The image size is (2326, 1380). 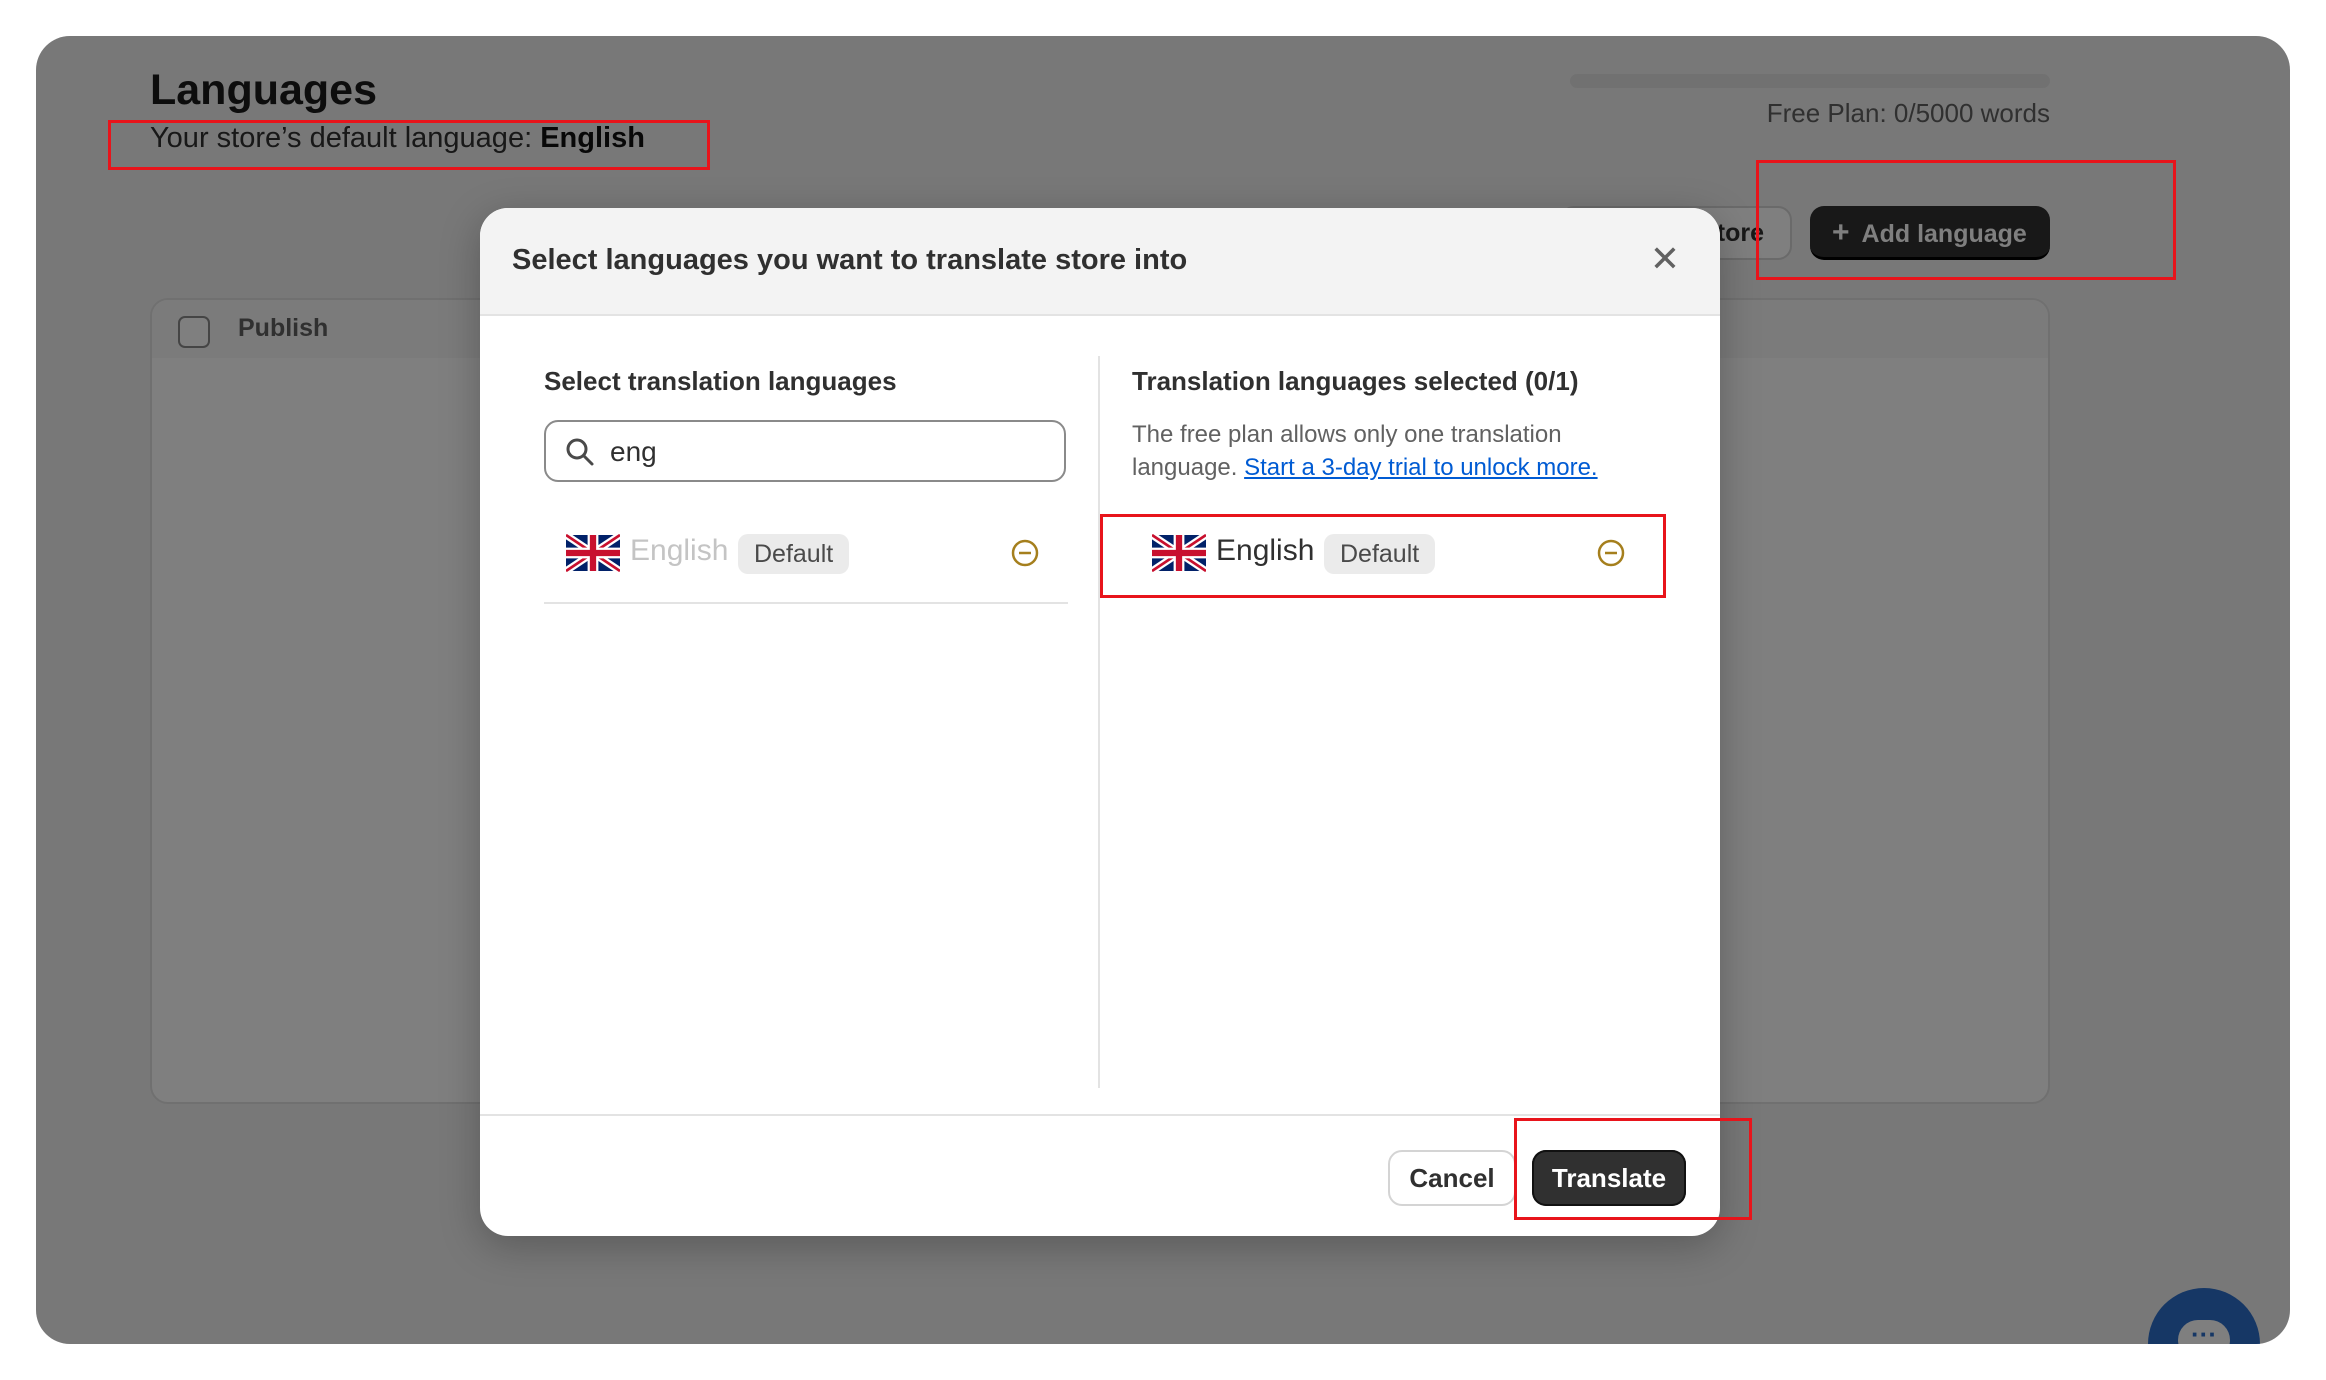 What do you see at coordinates (794, 554) in the screenshot?
I see `default-badge: Default` at bounding box center [794, 554].